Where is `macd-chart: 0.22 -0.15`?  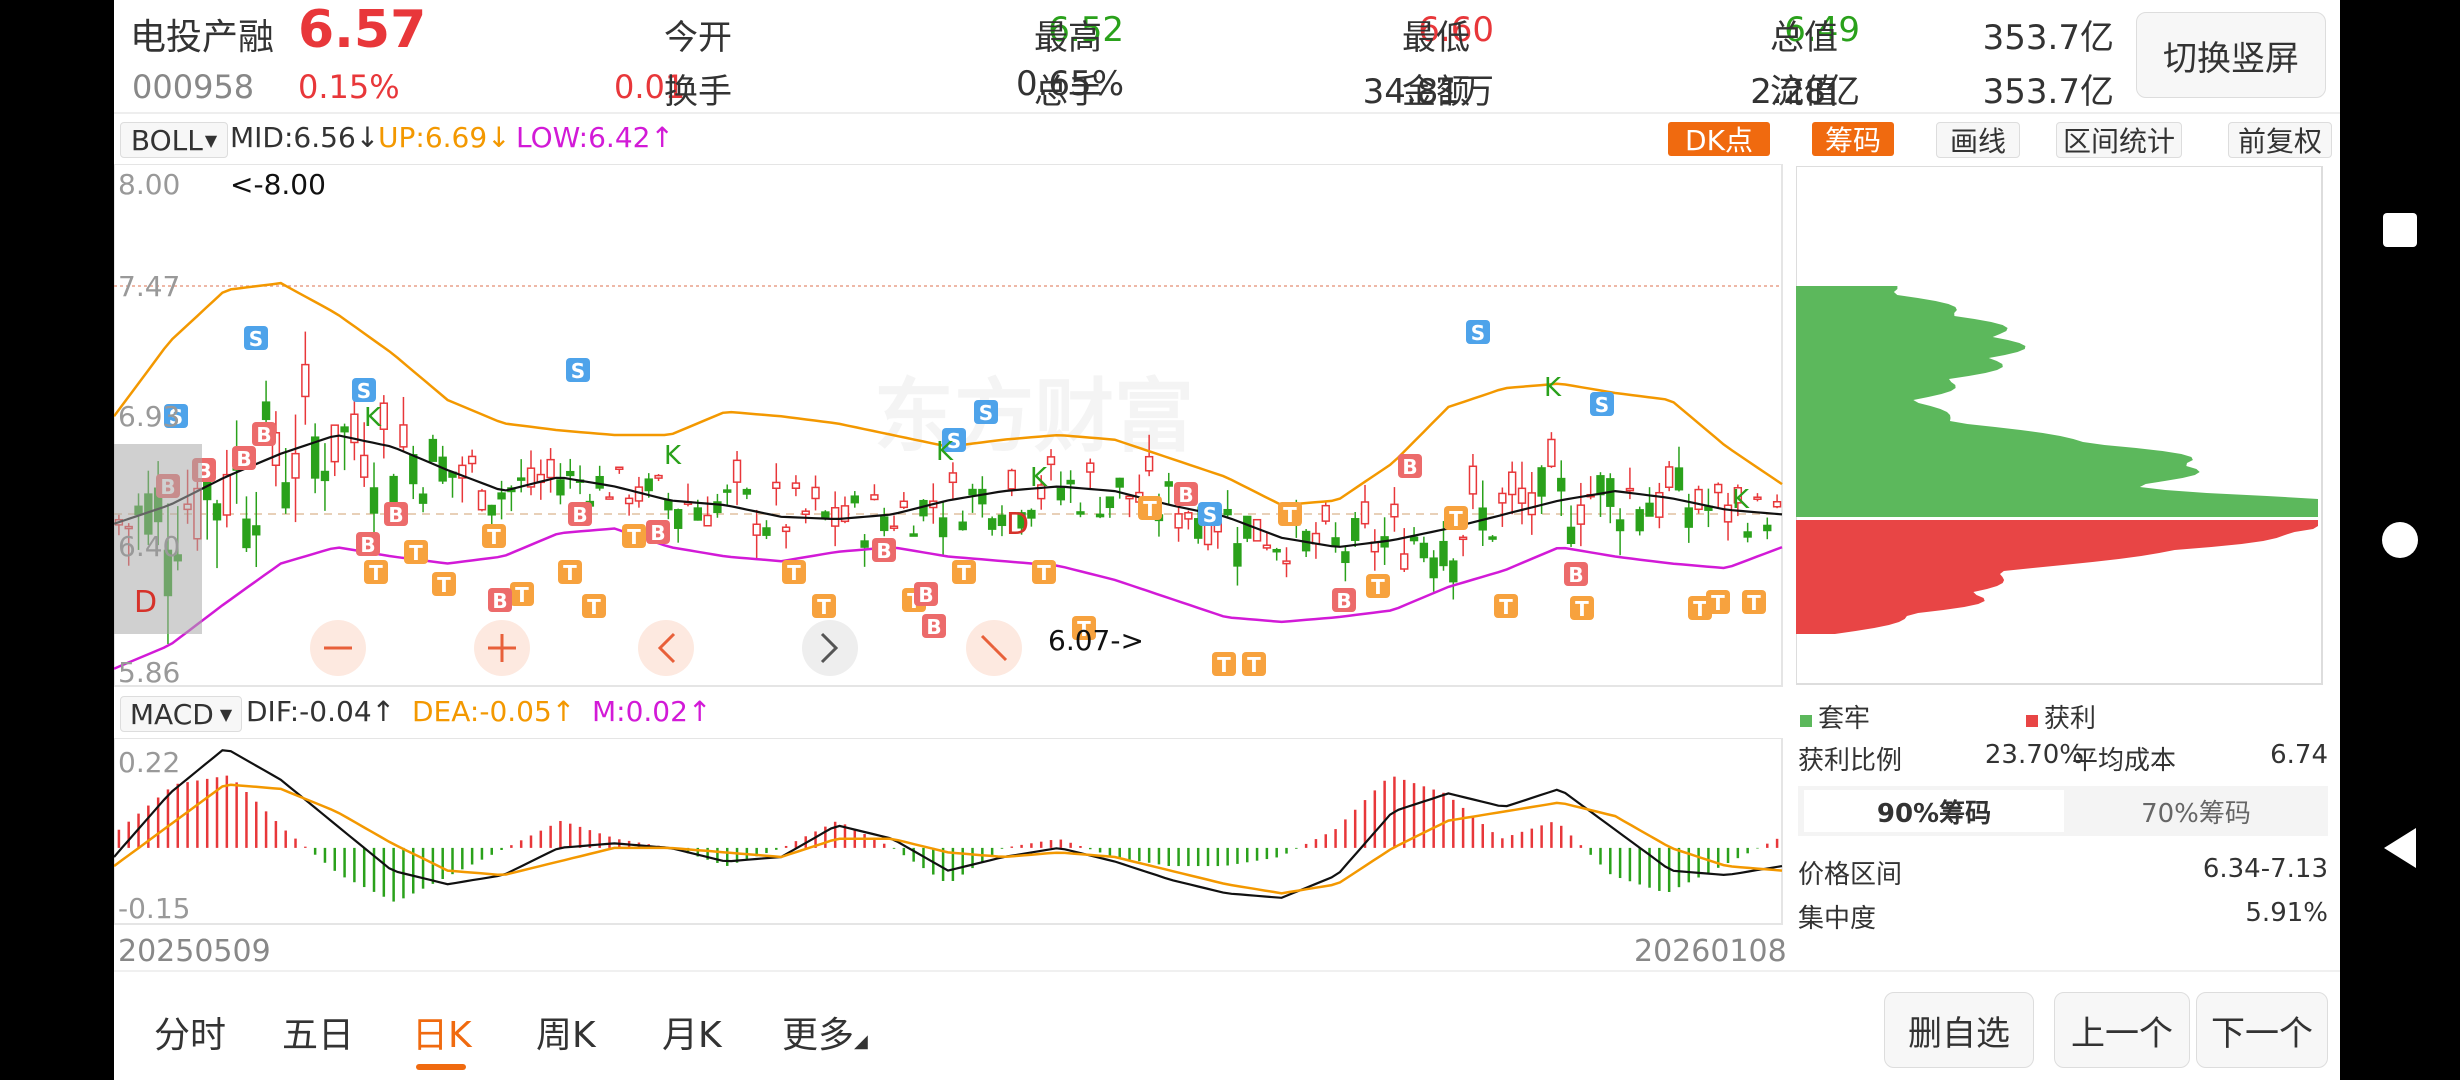
macd-chart: 0.22 -0.15 is located at coordinates (949, 833).